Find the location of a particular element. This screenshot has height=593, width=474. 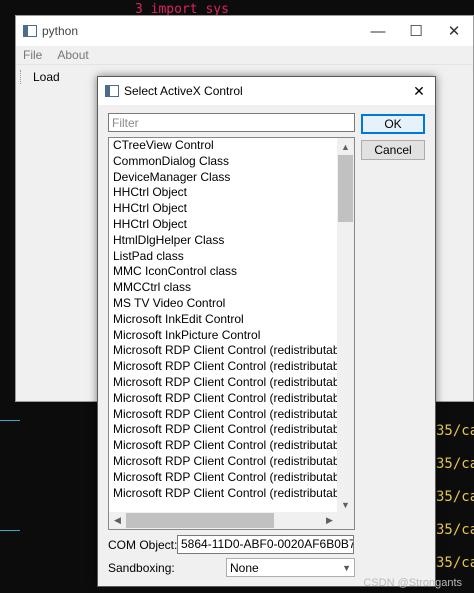

horizontal-scrollbar: ◀ ▶ is located at coordinates (223, 520).